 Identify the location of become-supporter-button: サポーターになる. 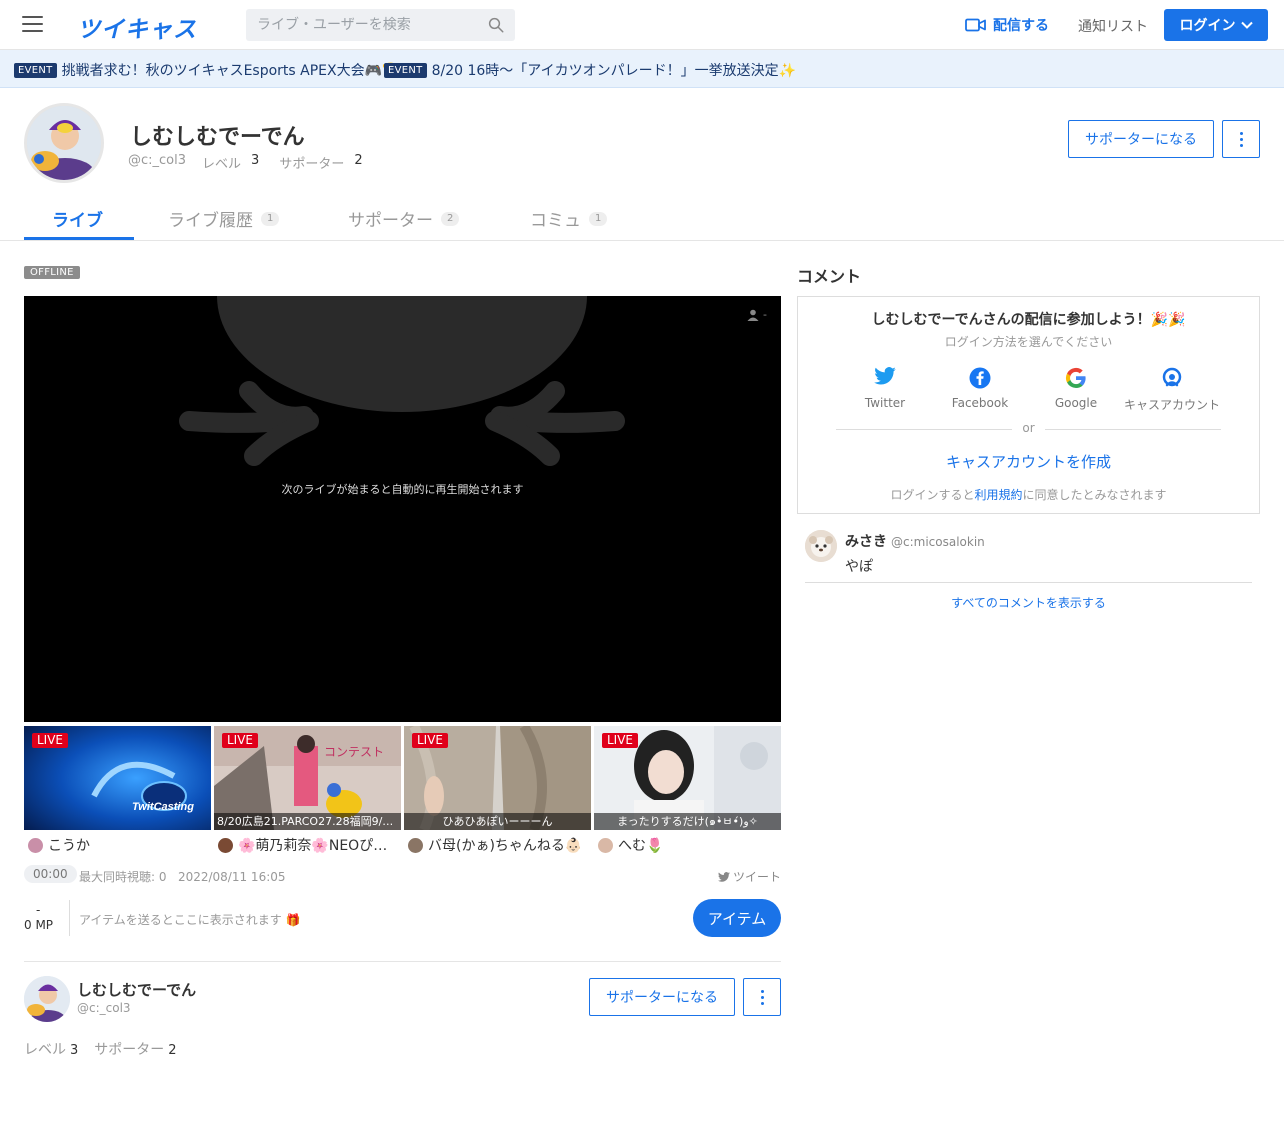
(1141, 139).